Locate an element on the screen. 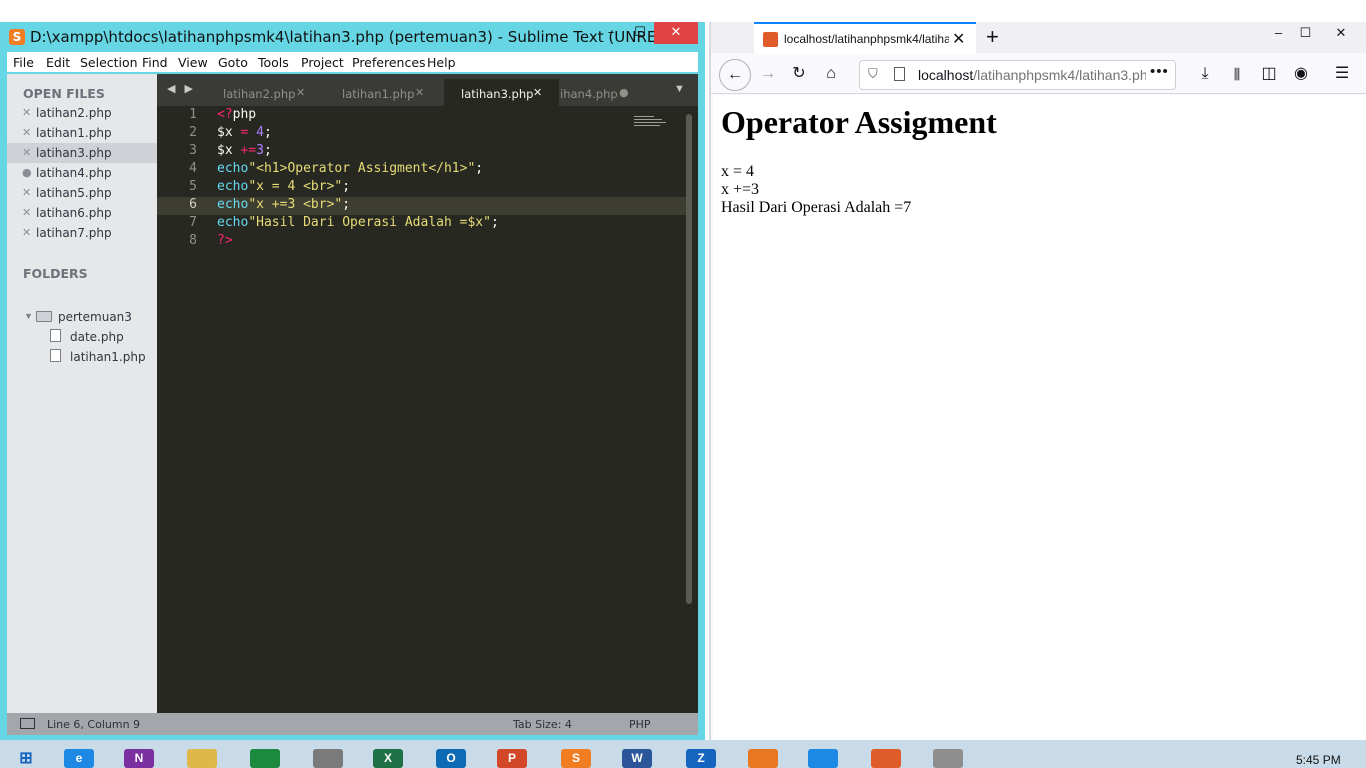  xampp-favicon-icon is located at coordinates (770, 39).